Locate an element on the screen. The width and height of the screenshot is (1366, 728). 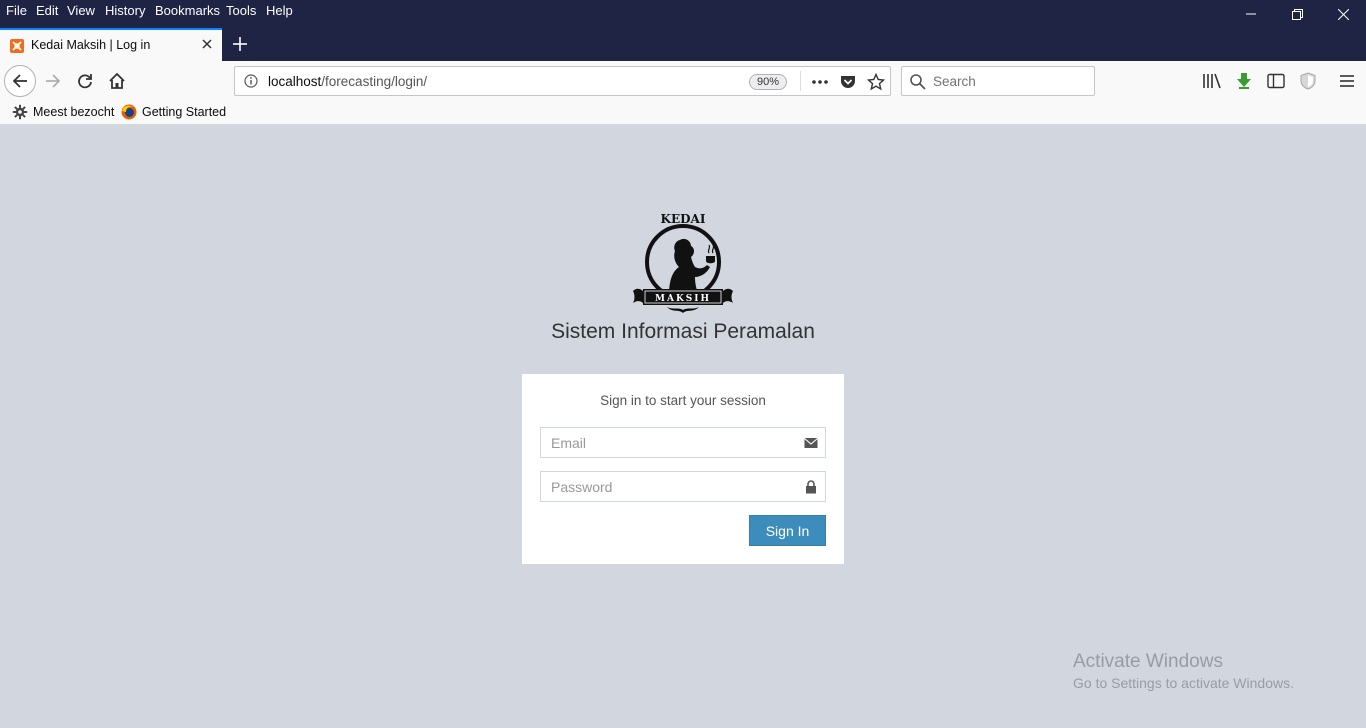
shield-icon is located at coordinates (1308, 81).